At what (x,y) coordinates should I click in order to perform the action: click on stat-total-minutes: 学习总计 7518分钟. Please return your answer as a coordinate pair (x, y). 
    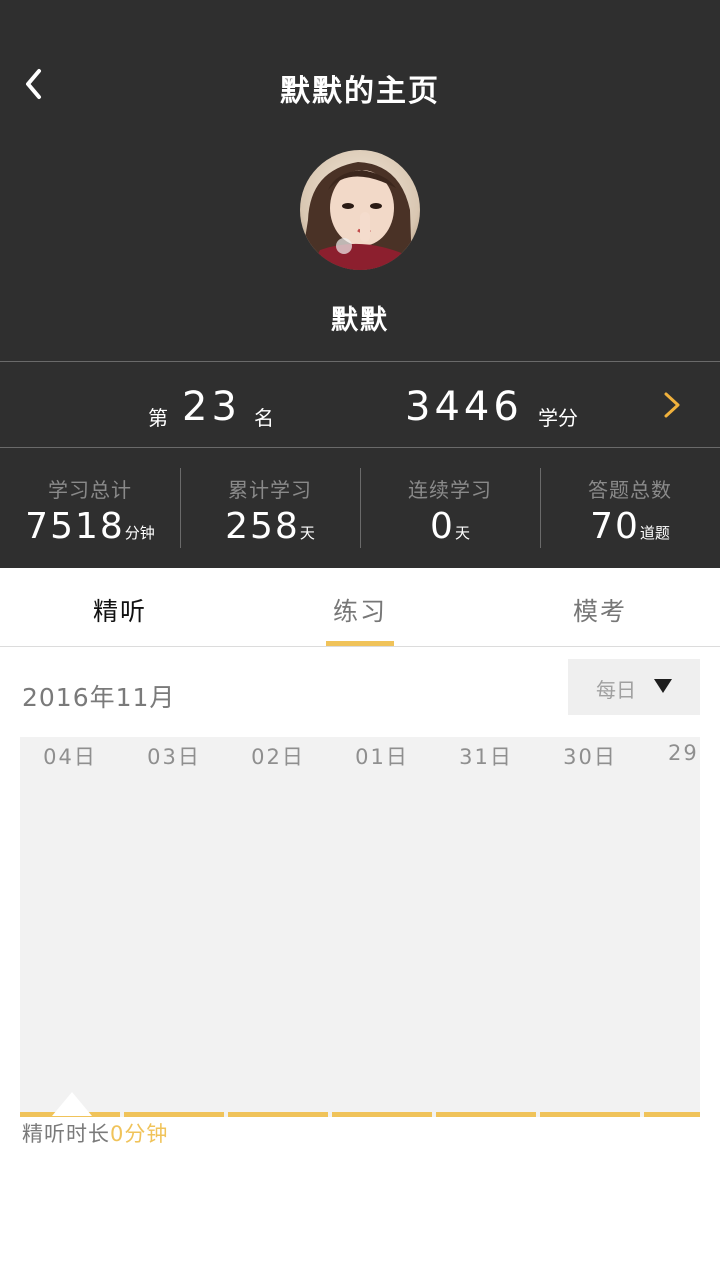
    Looking at the image, I should click on (90, 508).